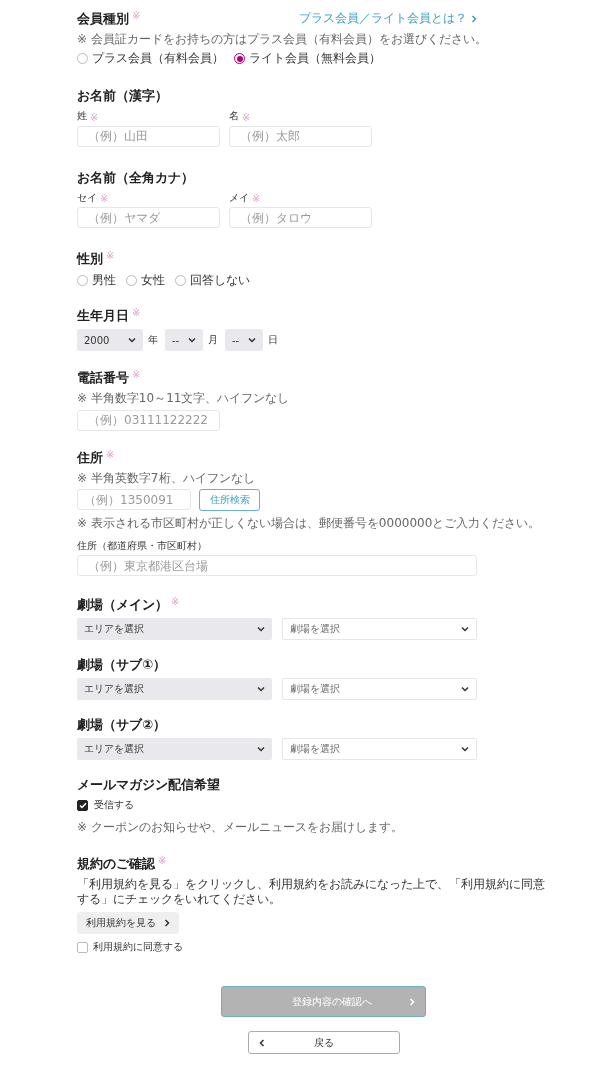 The width and height of the screenshot is (590, 1084). What do you see at coordinates (128, 923) in the screenshot?
I see `view-terms-button: 利用規約を見る` at bounding box center [128, 923].